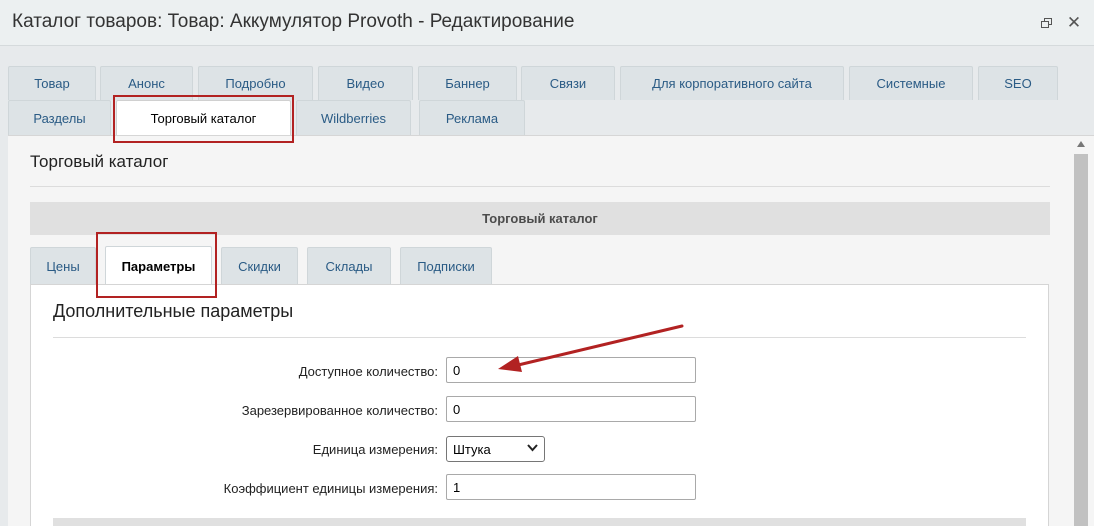 The image size is (1094, 526). What do you see at coordinates (495, 449) in the screenshot?
I see `unit-select: Штука` at bounding box center [495, 449].